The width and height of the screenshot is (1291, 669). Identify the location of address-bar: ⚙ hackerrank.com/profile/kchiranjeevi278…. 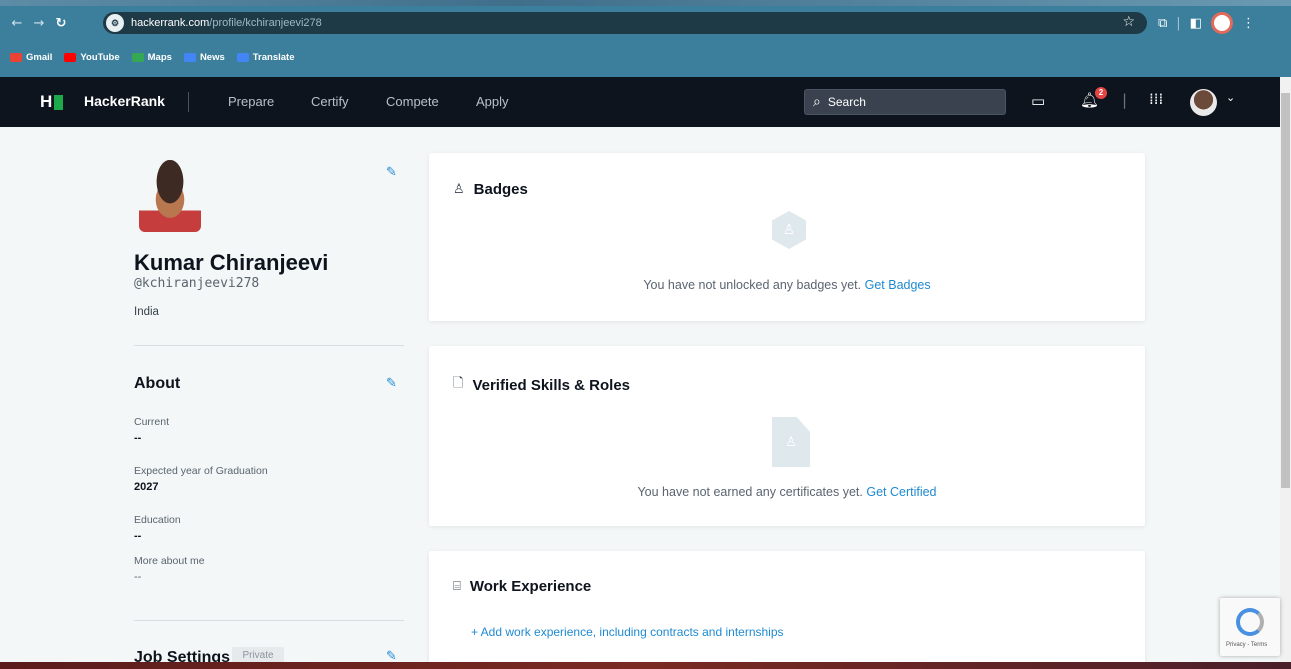
(625, 23).